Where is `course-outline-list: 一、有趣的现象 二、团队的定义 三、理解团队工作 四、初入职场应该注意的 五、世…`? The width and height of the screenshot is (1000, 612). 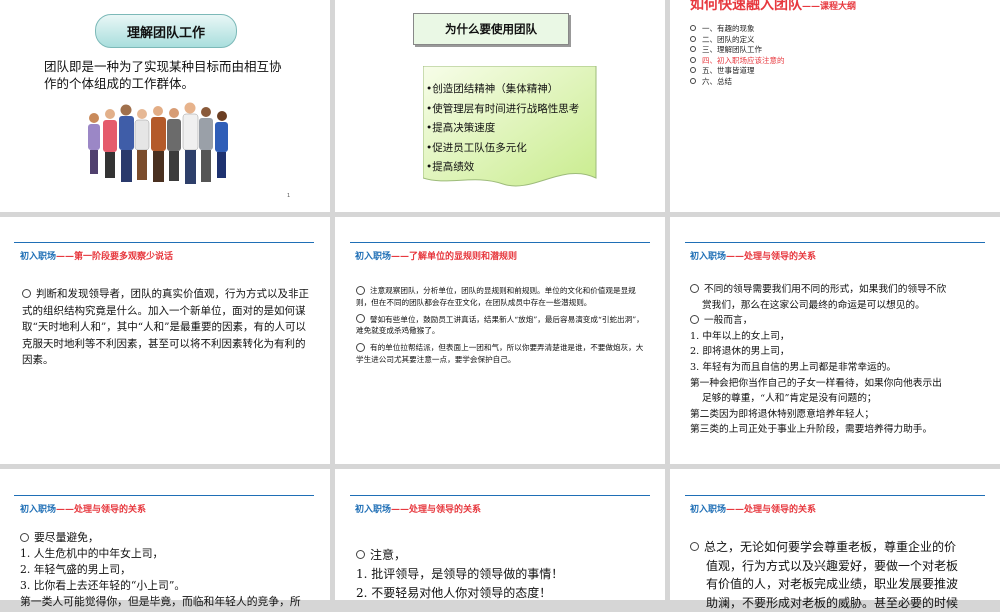
course-outline-list: 一、有趣的现象 二、团队的定义 三、理解团队工作 四、初入职场应该注意的 五、世… is located at coordinates (737, 55).